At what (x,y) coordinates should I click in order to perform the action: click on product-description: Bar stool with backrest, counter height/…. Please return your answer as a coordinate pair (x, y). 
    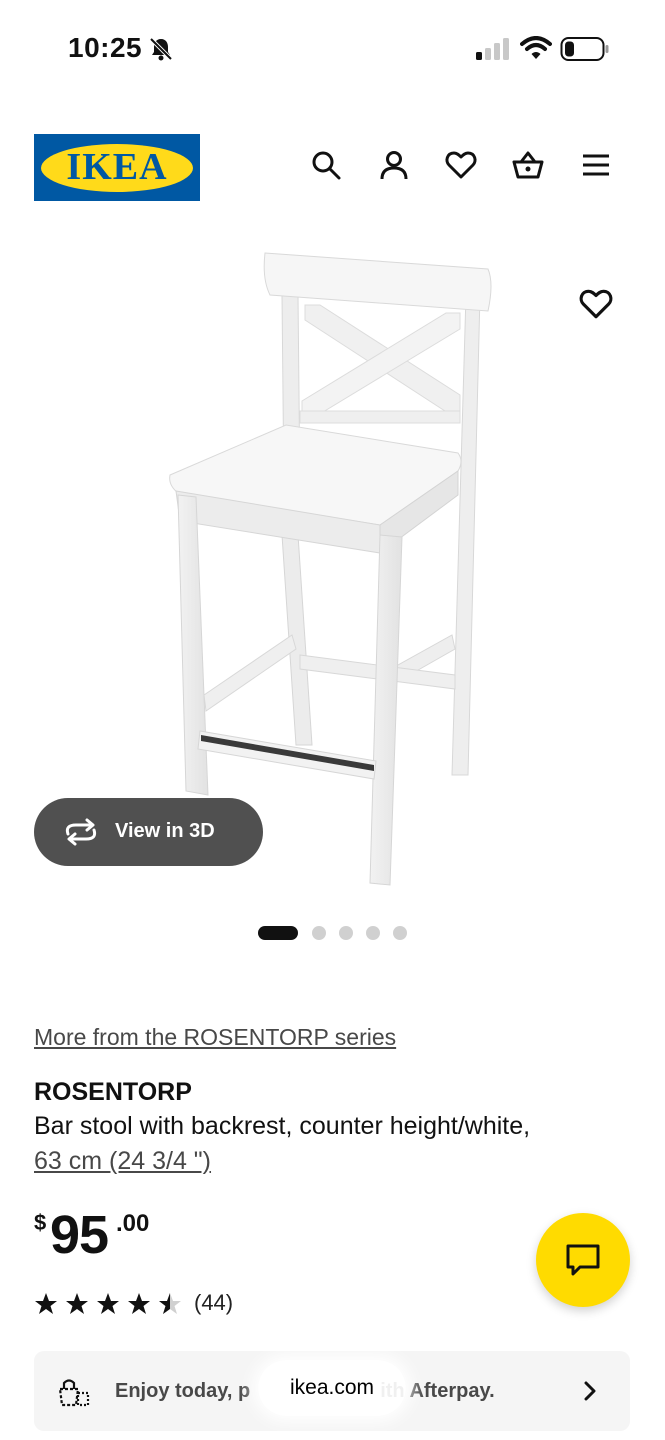
    Looking at the image, I should click on (282, 1126).